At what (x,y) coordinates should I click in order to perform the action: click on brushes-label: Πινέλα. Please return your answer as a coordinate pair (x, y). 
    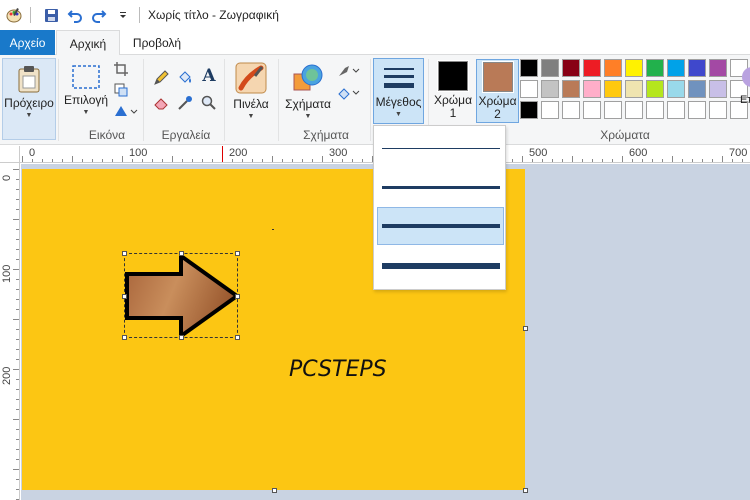
    Looking at the image, I should click on (251, 104).